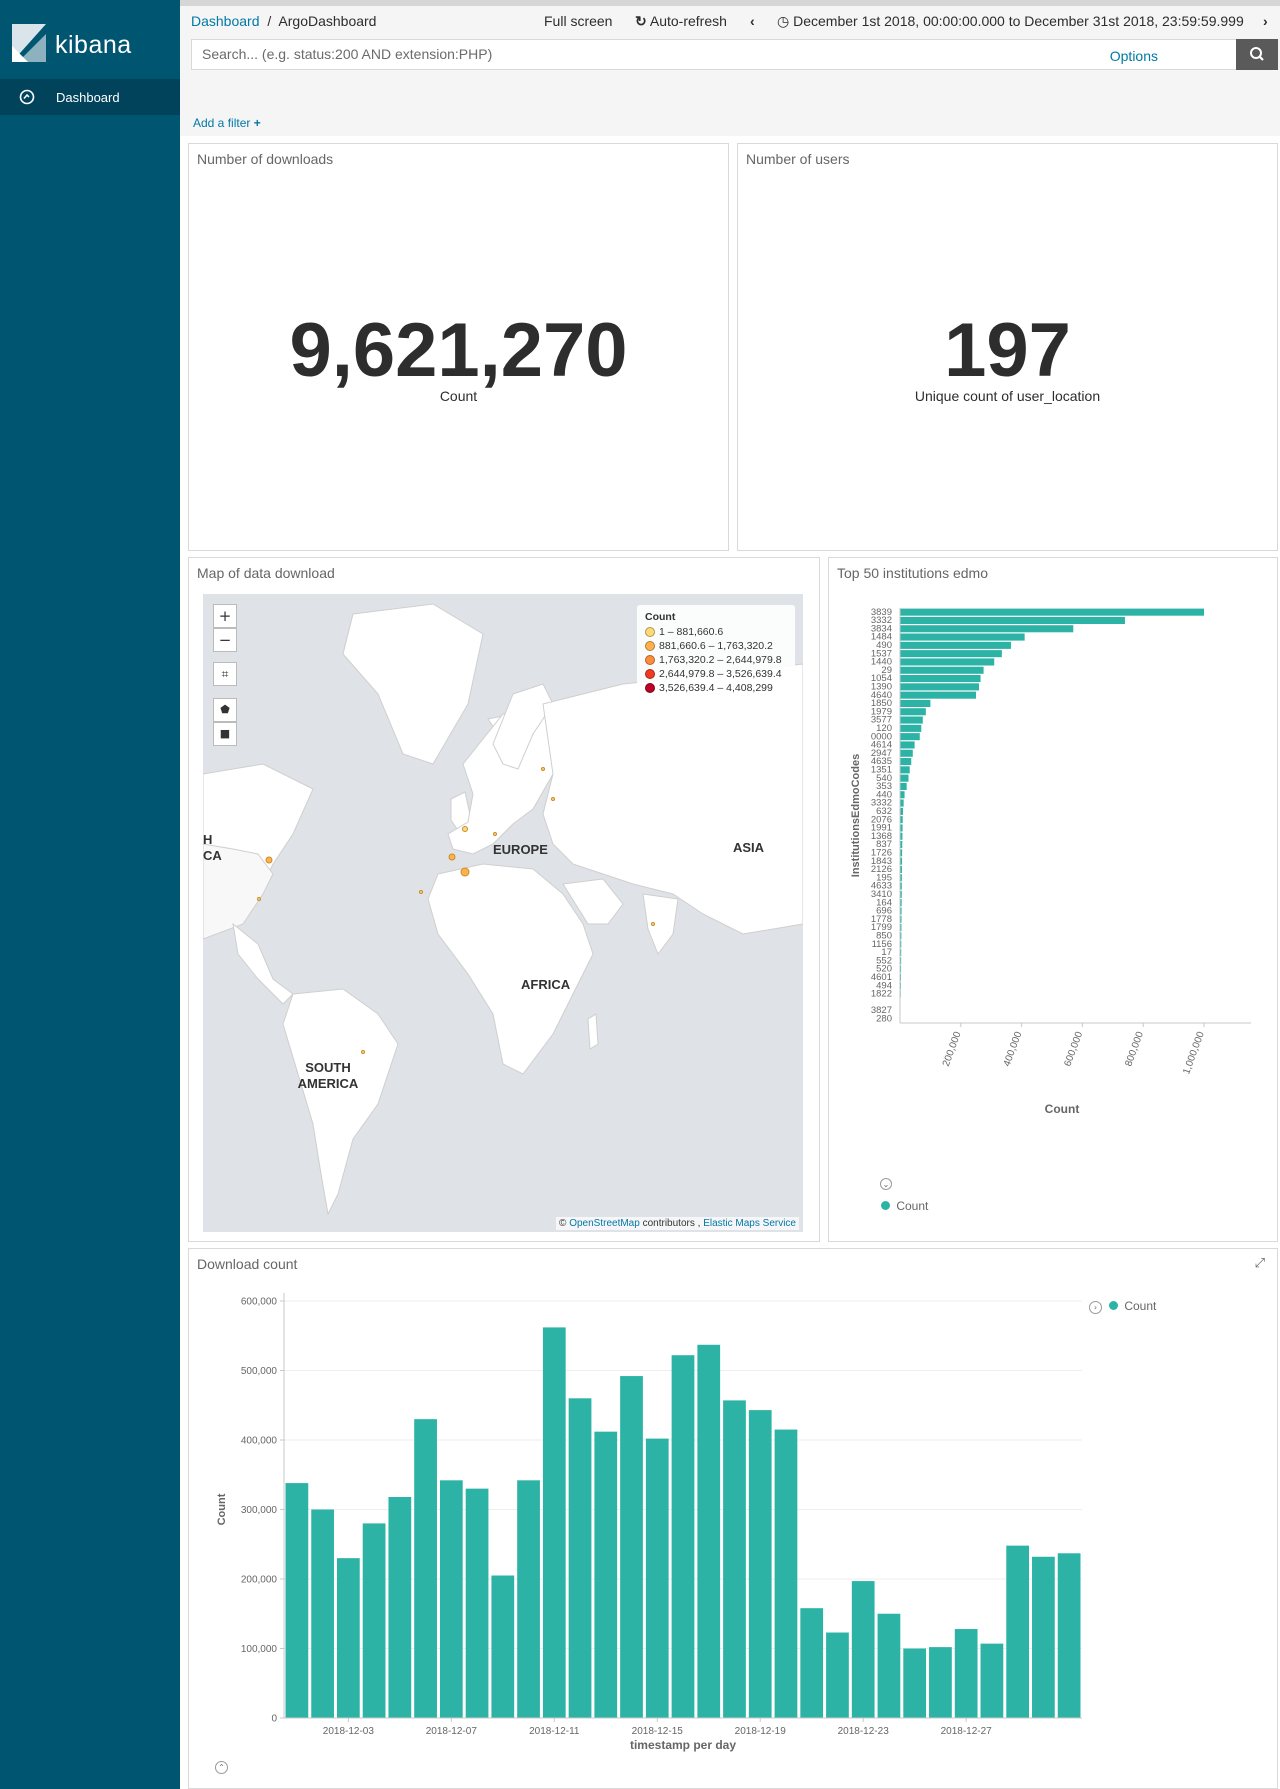  Describe the element at coordinates (221, 1767) in the screenshot. I see `legend-toggle-icon: ⌃` at that location.